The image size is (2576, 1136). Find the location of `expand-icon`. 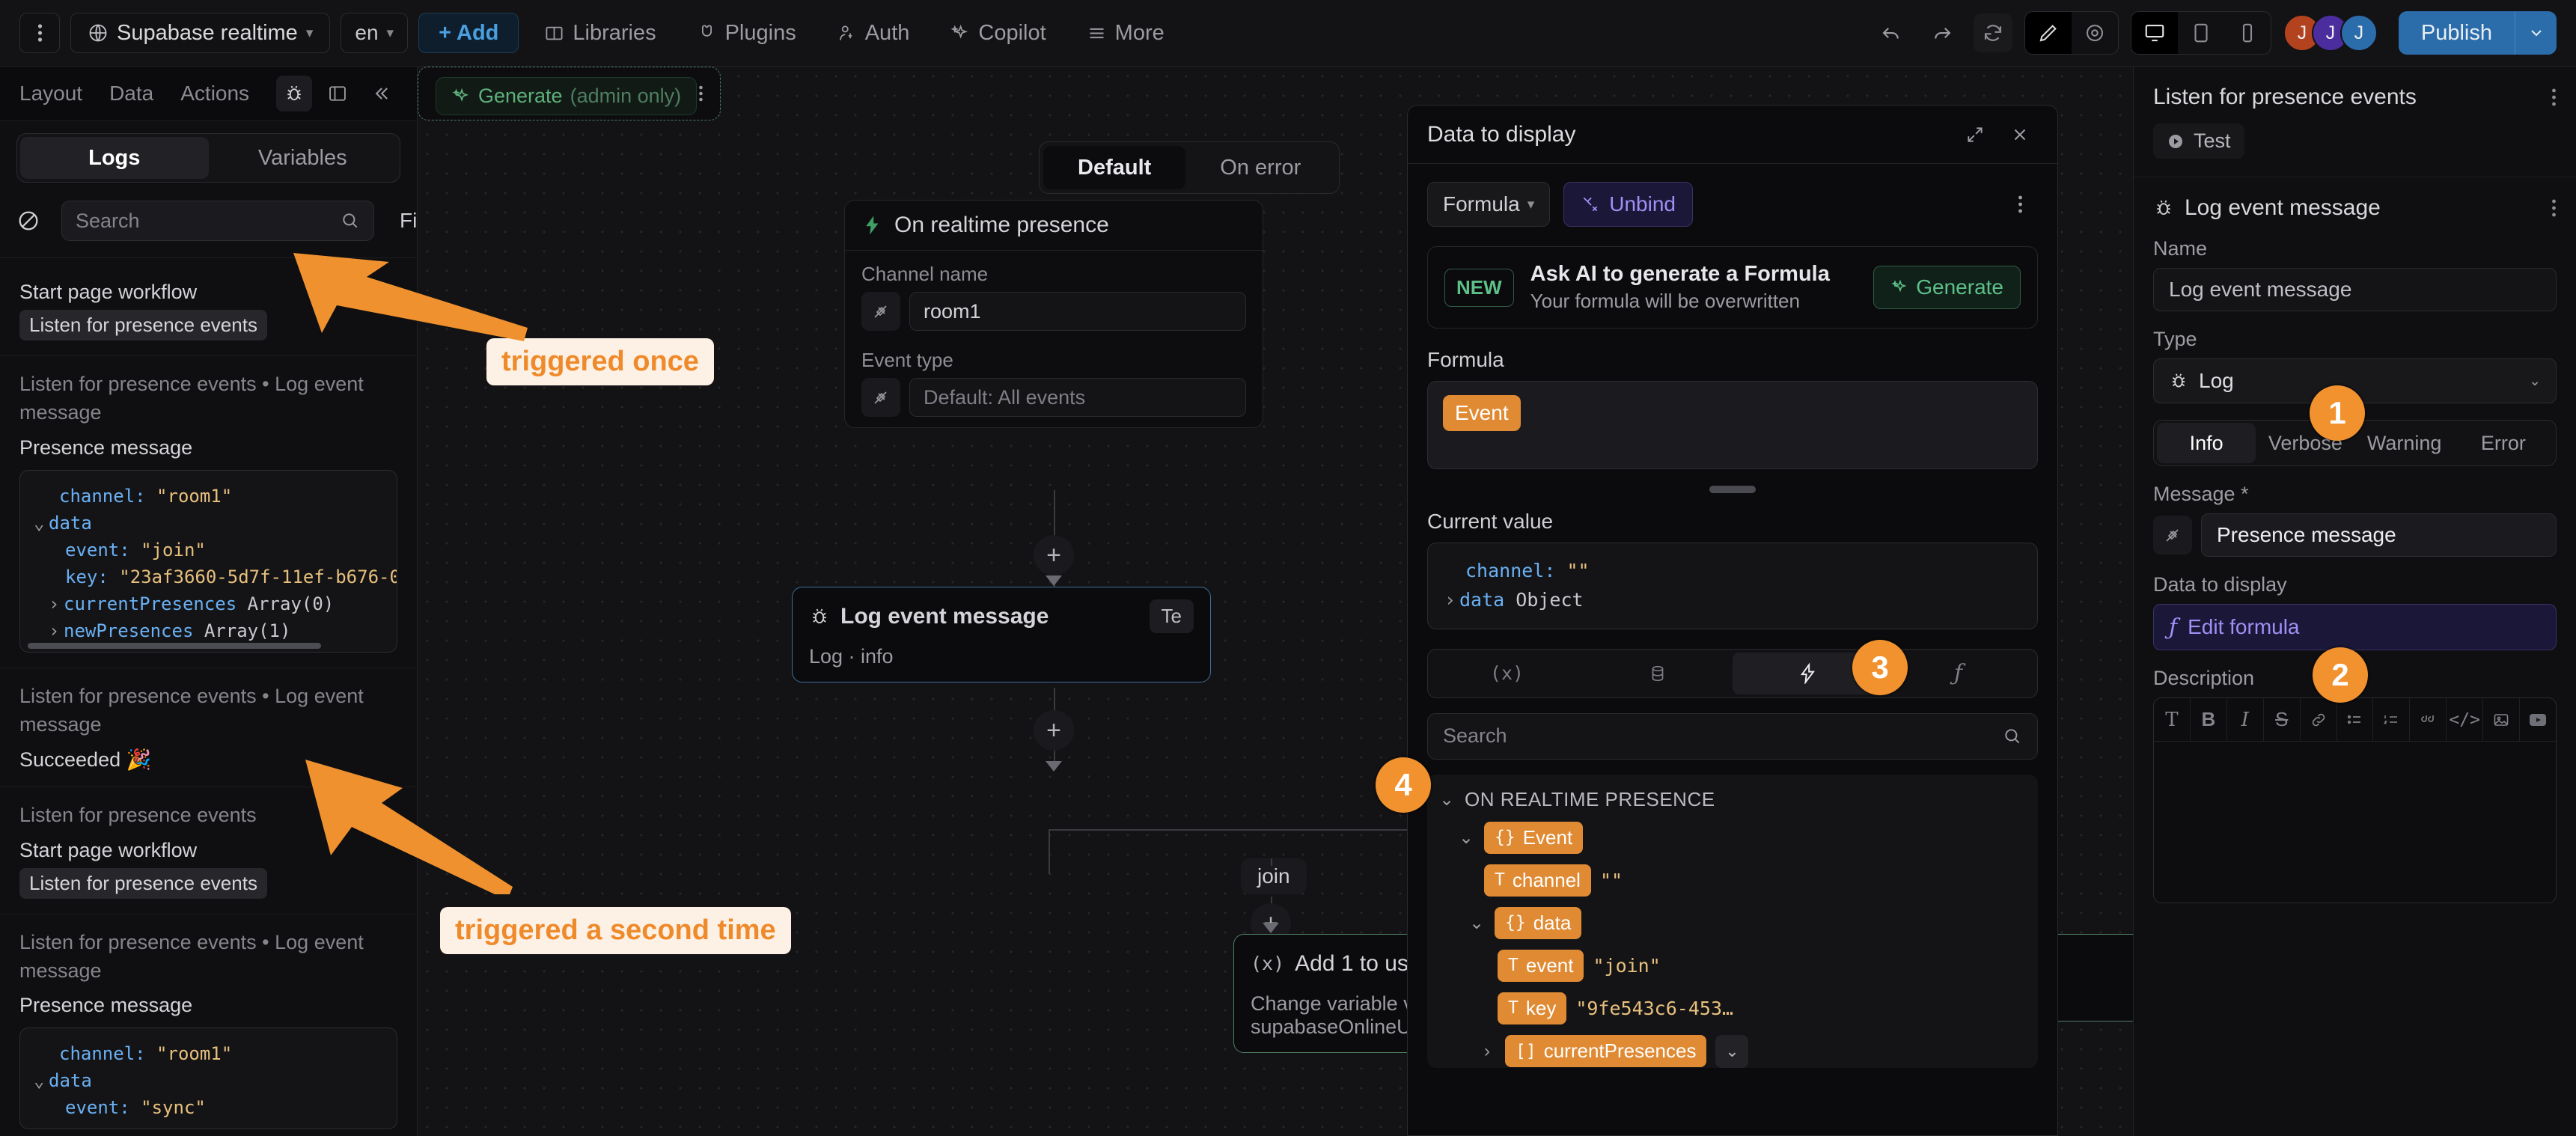

expand-icon is located at coordinates (1975, 135).